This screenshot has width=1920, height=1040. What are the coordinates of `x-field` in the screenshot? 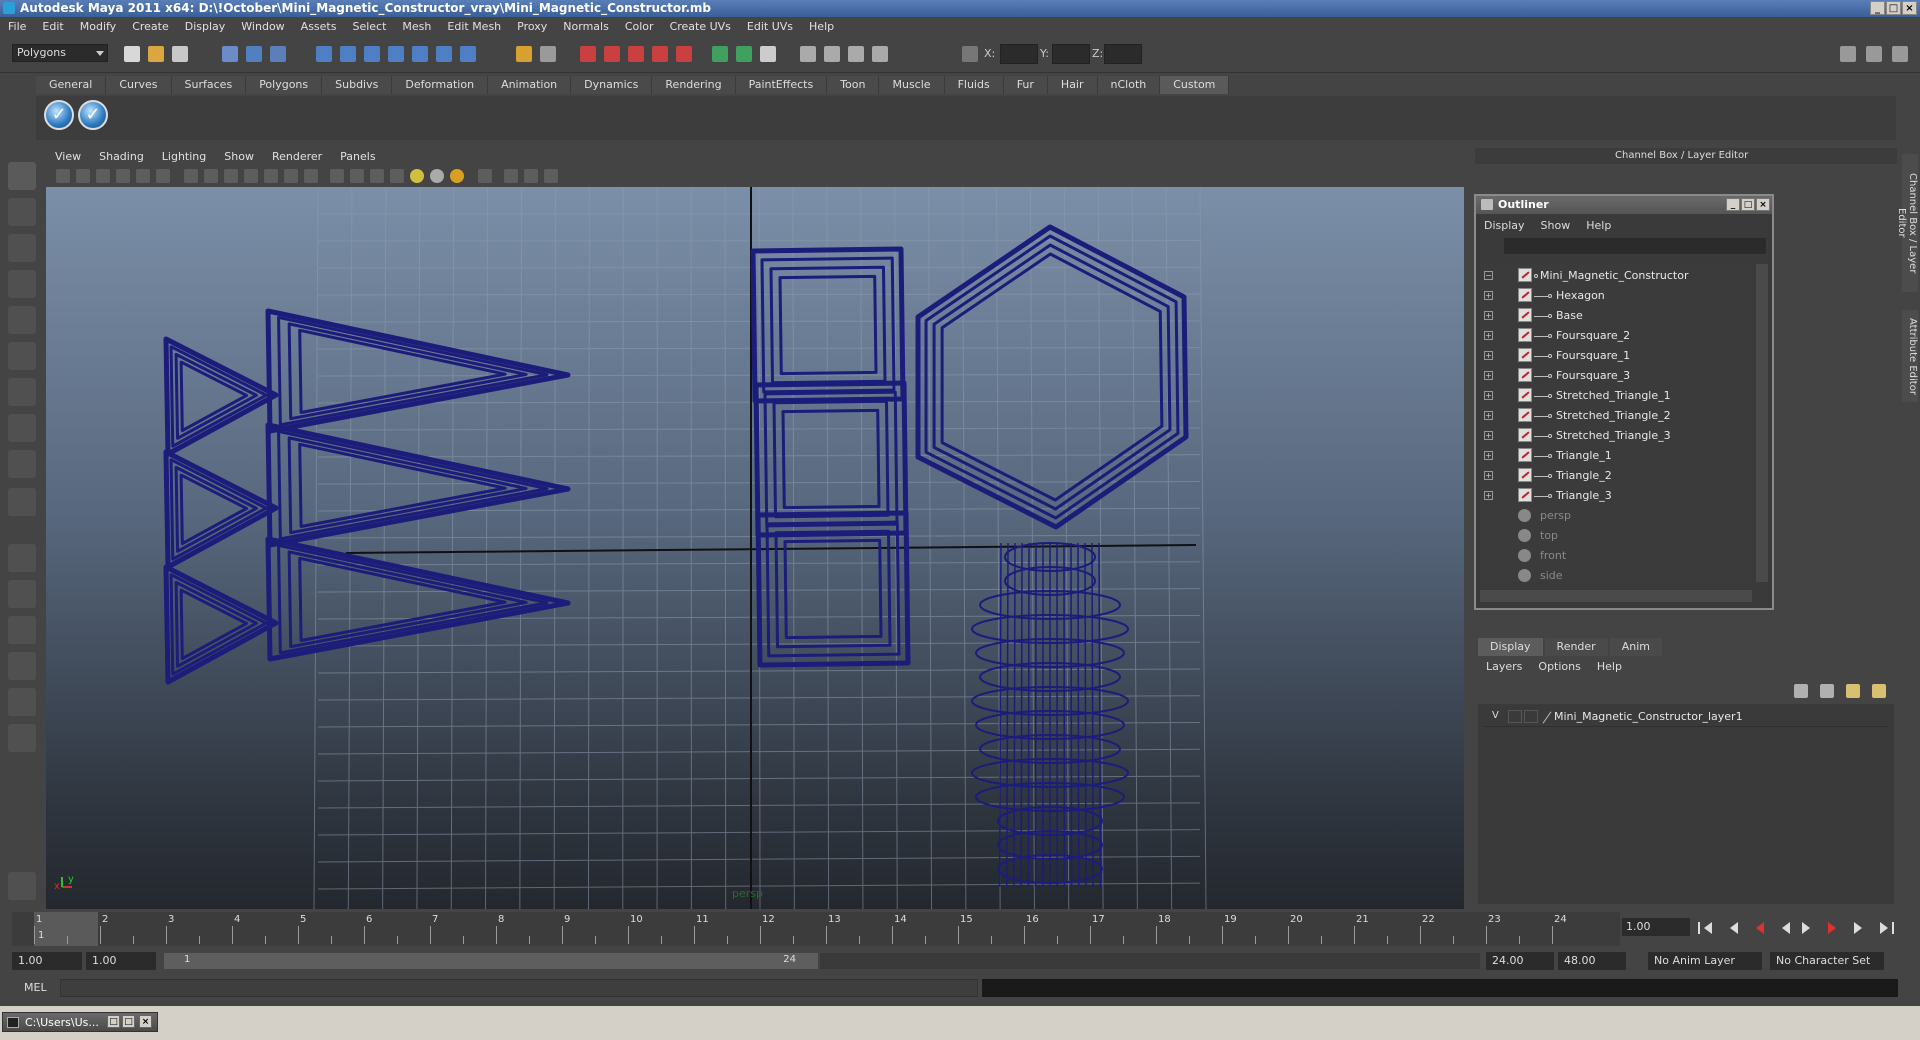 It's located at (1019, 54).